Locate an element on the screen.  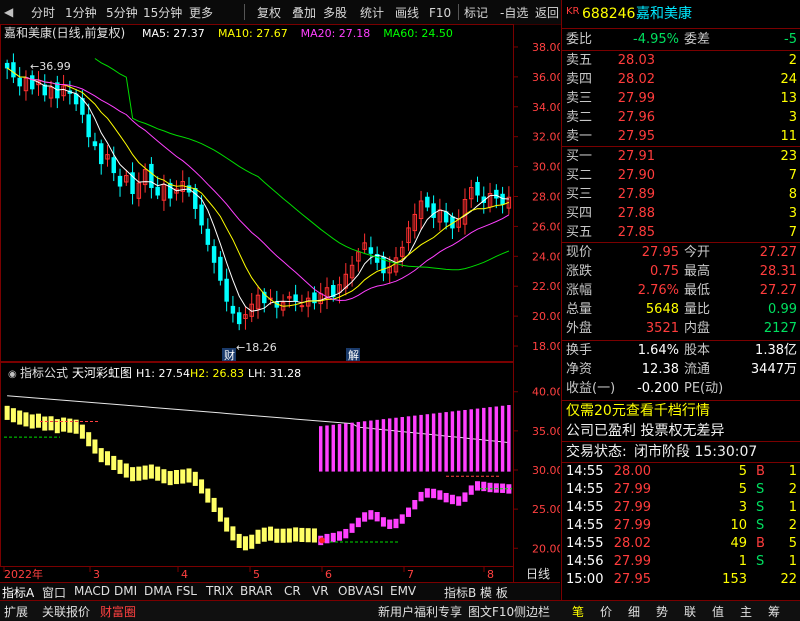
tick-row: 14:55 27.99 10 S 2 is located at coordinates (681, 526).